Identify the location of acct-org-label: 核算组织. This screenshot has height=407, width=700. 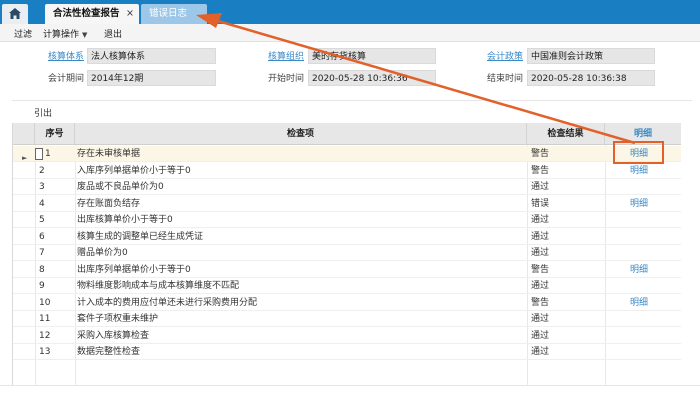
(286, 55).